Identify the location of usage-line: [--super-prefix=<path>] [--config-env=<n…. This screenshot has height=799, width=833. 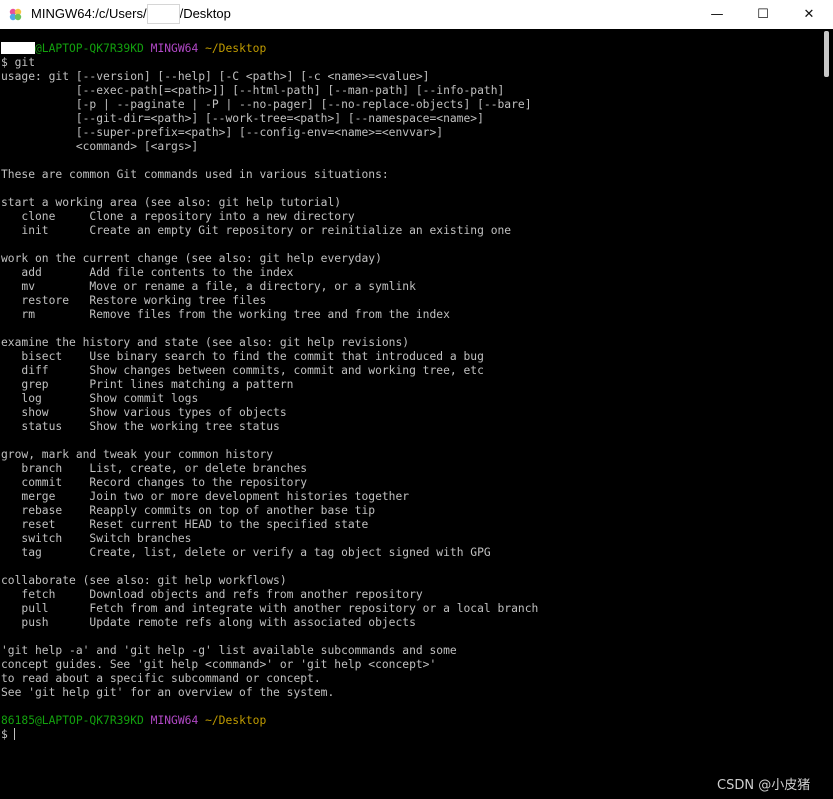
(222, 132).